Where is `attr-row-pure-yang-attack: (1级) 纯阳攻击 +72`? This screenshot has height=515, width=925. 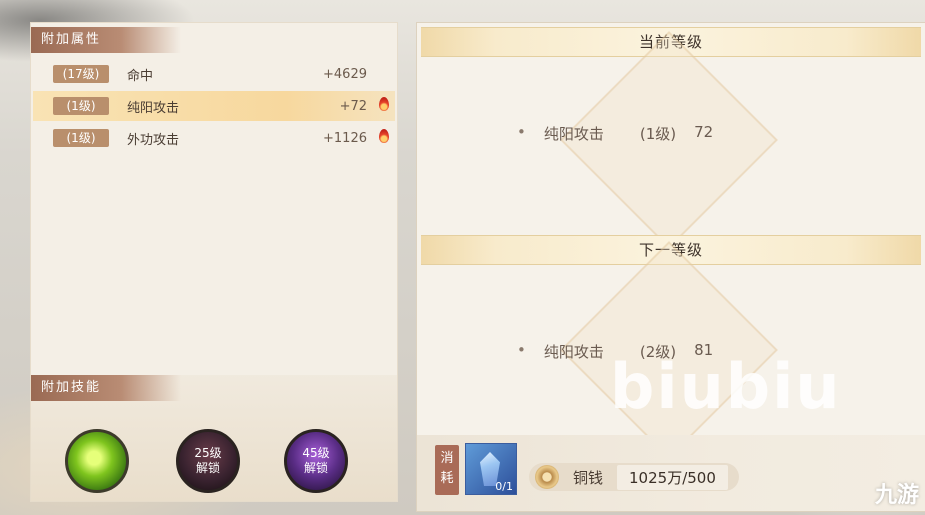
attr-row-pure-yang-attack: (1级) 纯阳攻击 +72 is located at coordinates (214, 106).